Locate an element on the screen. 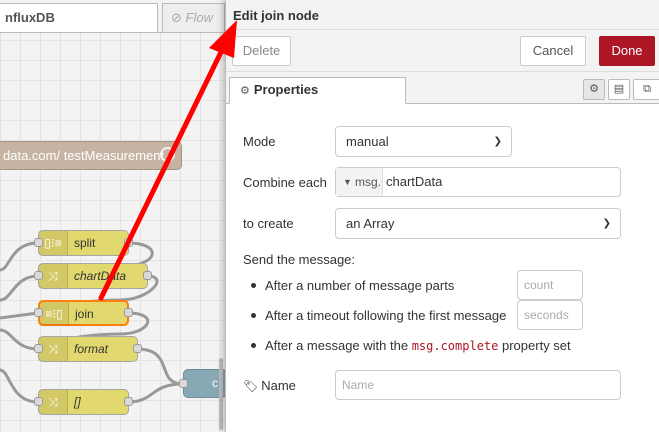 This screenshot has width=659, height=432. workspace-scrollbar is located at coordinates (221, 394).